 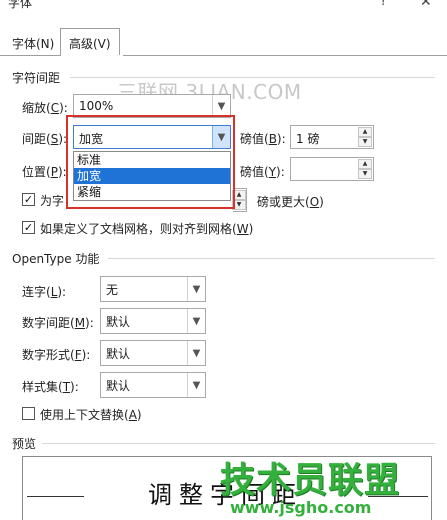 What do you see at coordinates (92, 55) in the screenshot?
I see `tab-divider-gap` at bounding box center [92, 55].